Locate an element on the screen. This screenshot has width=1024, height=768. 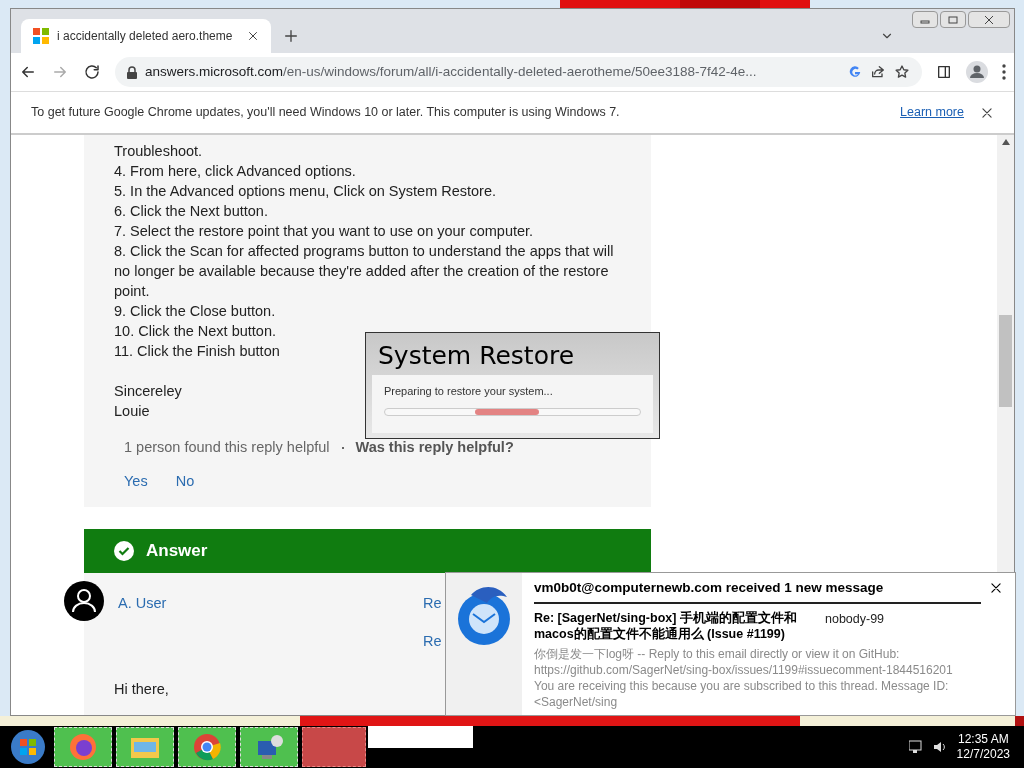
greeting-text: Hi there, is located at coordinates (141, 689).